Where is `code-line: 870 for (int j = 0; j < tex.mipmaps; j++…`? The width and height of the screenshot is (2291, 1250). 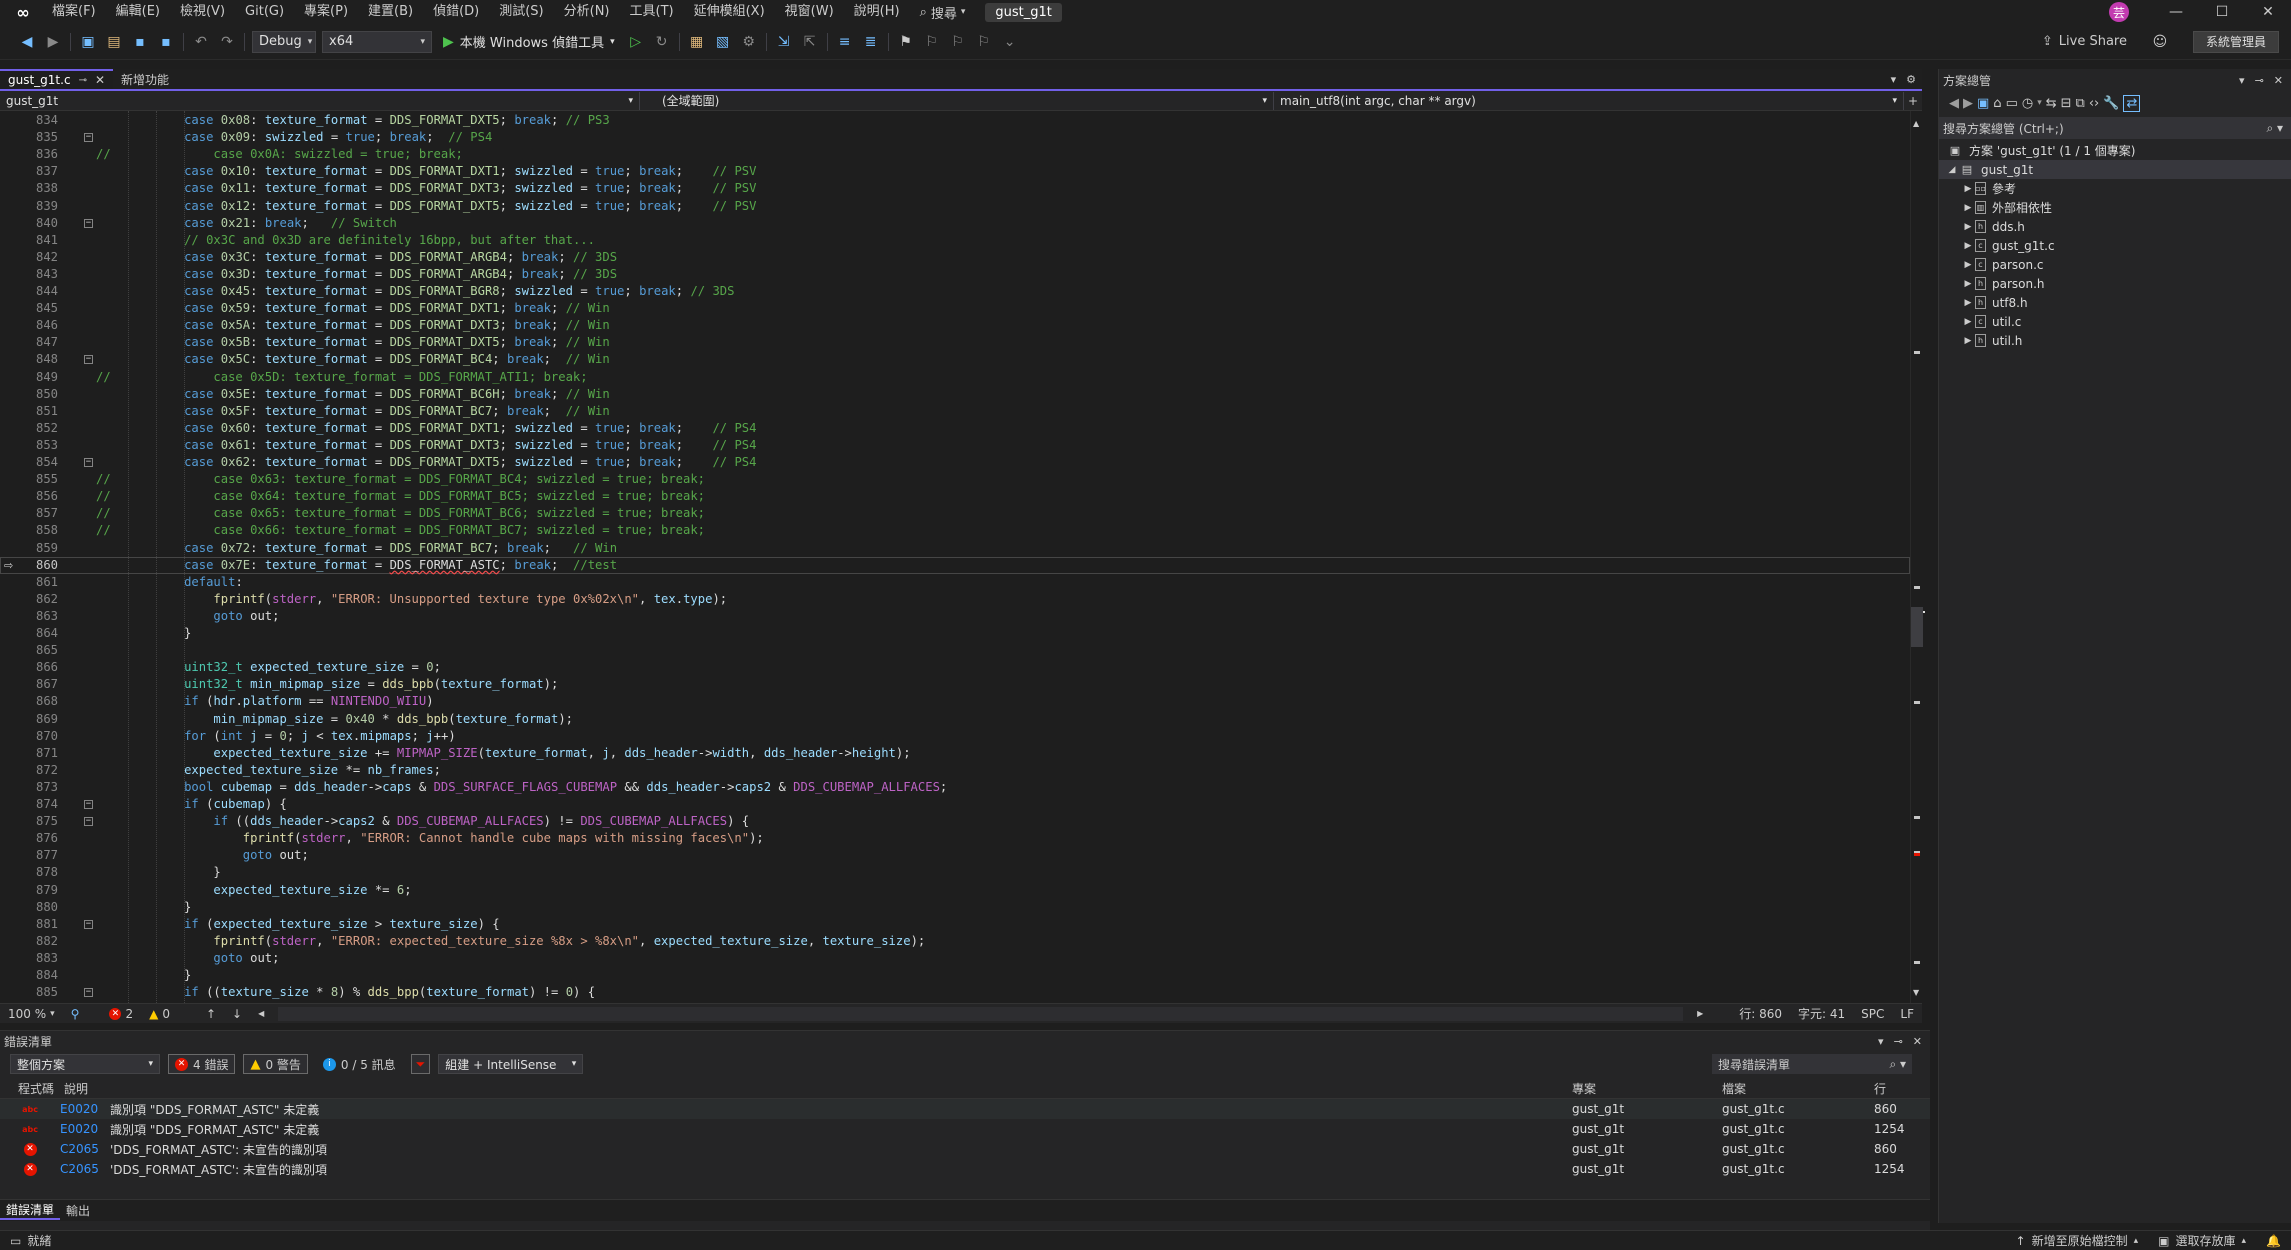 code-line: 870 for (int j = 0; j < tex.mipmaps; j++… is located at coordinates (955, 736).